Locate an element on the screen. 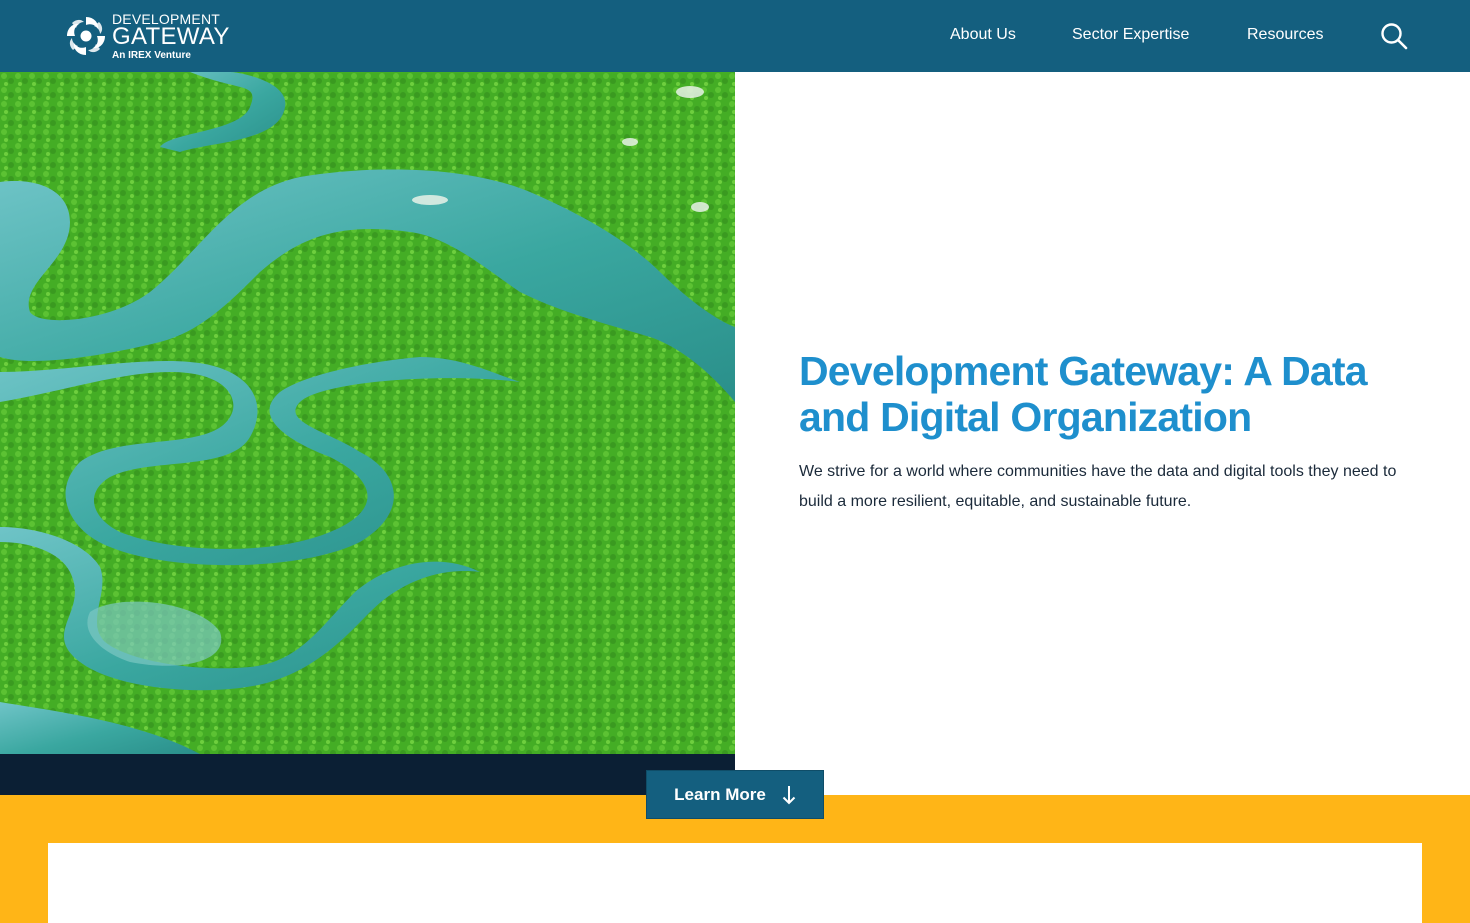 The width and height of the screenshot is (1470, 923). nav-sector-expertise: Sector Expertise is located at coordinates (1130, 35).